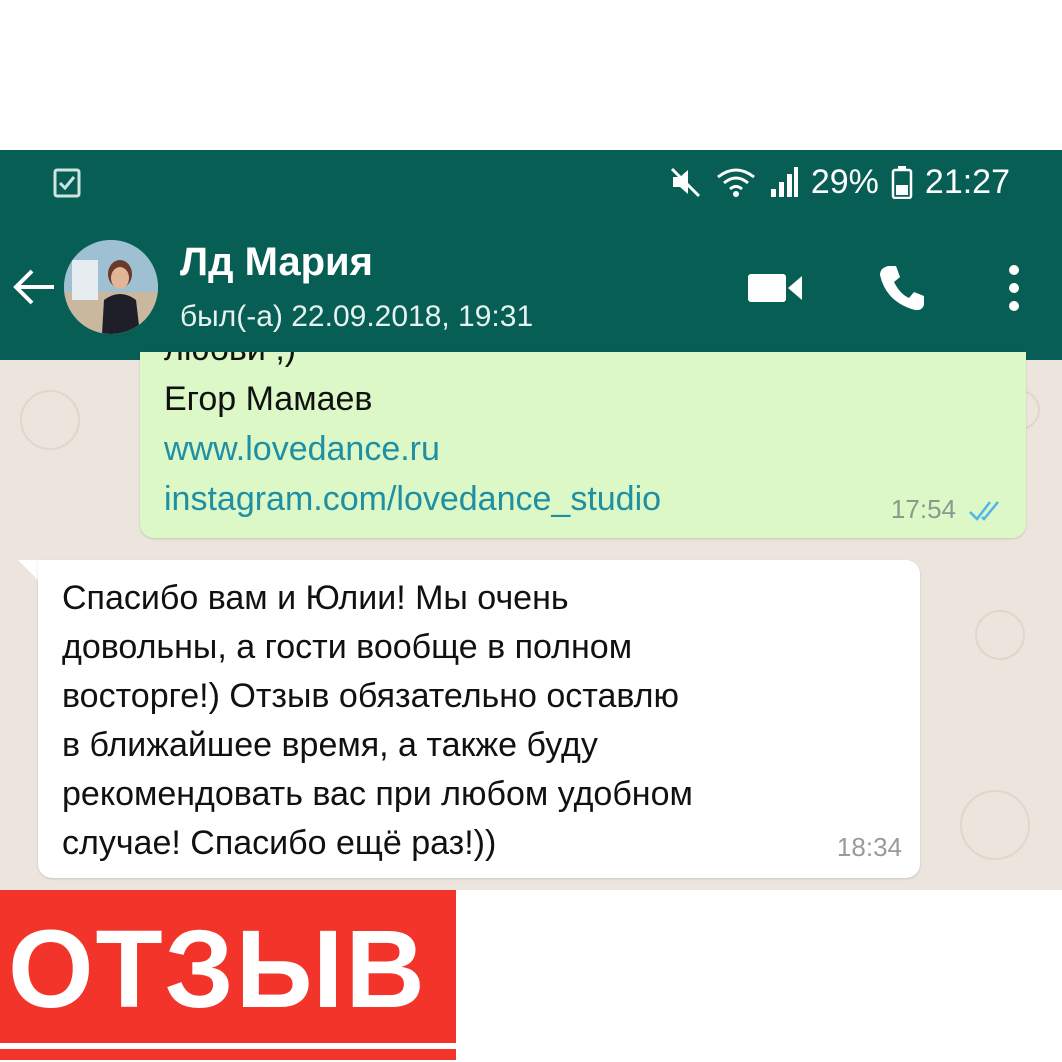 The width and height of the screenshot is (1062, 1062). What do you see at coordinates (984, 511) in the screenshot?
I see `double-check-icon` at bounding box center [984, 511].